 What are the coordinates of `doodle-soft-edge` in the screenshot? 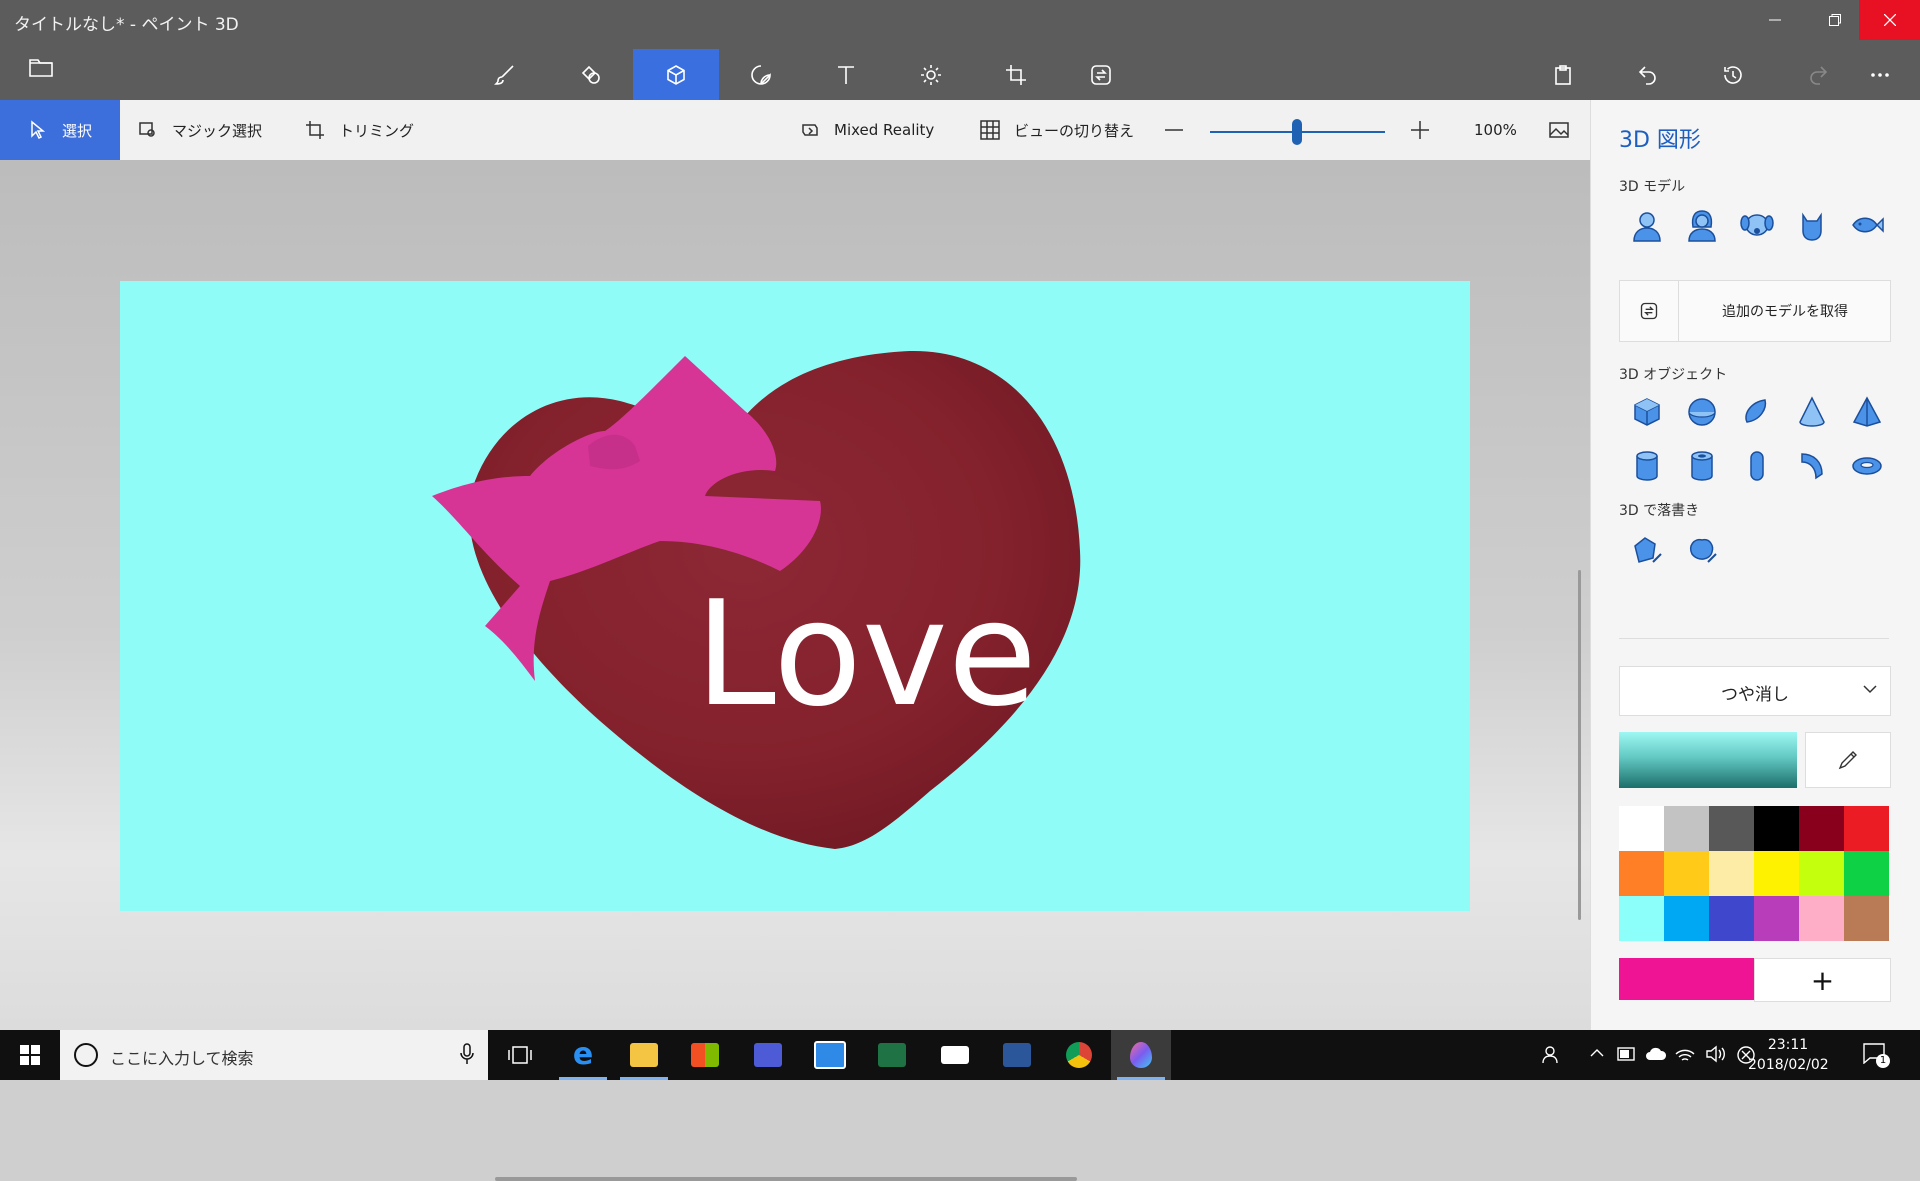 It's located at (1701, 550).